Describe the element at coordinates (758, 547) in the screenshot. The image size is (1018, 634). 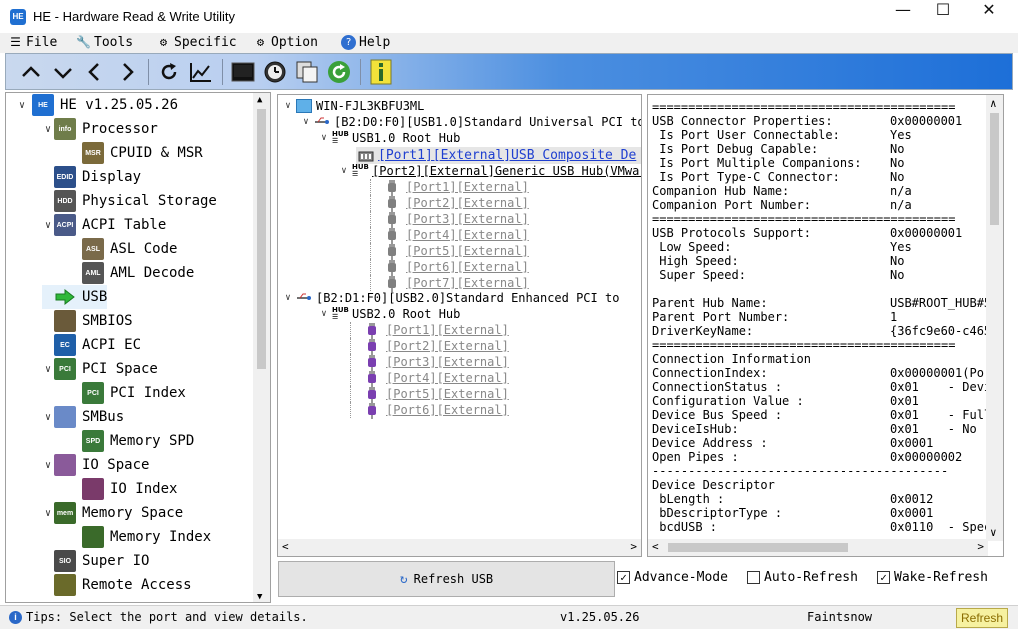
I see `details-hscroll-thumb` at that location.